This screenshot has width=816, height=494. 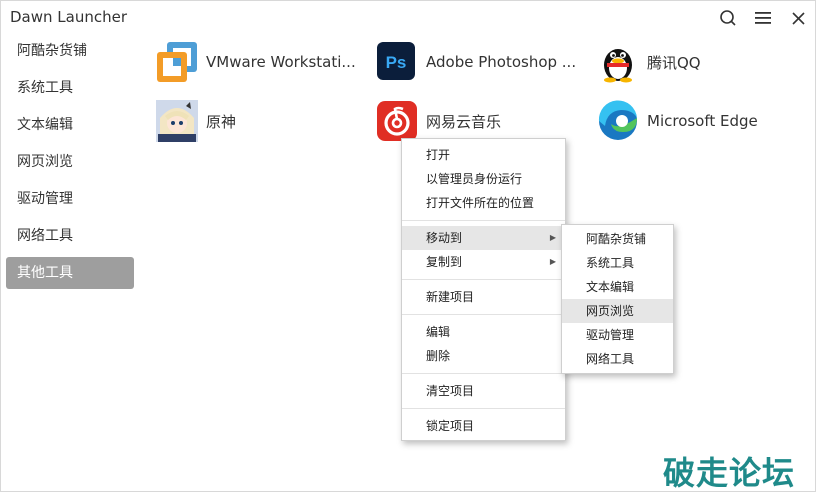 I want to click on close-icon, so click(x=798, y=18).